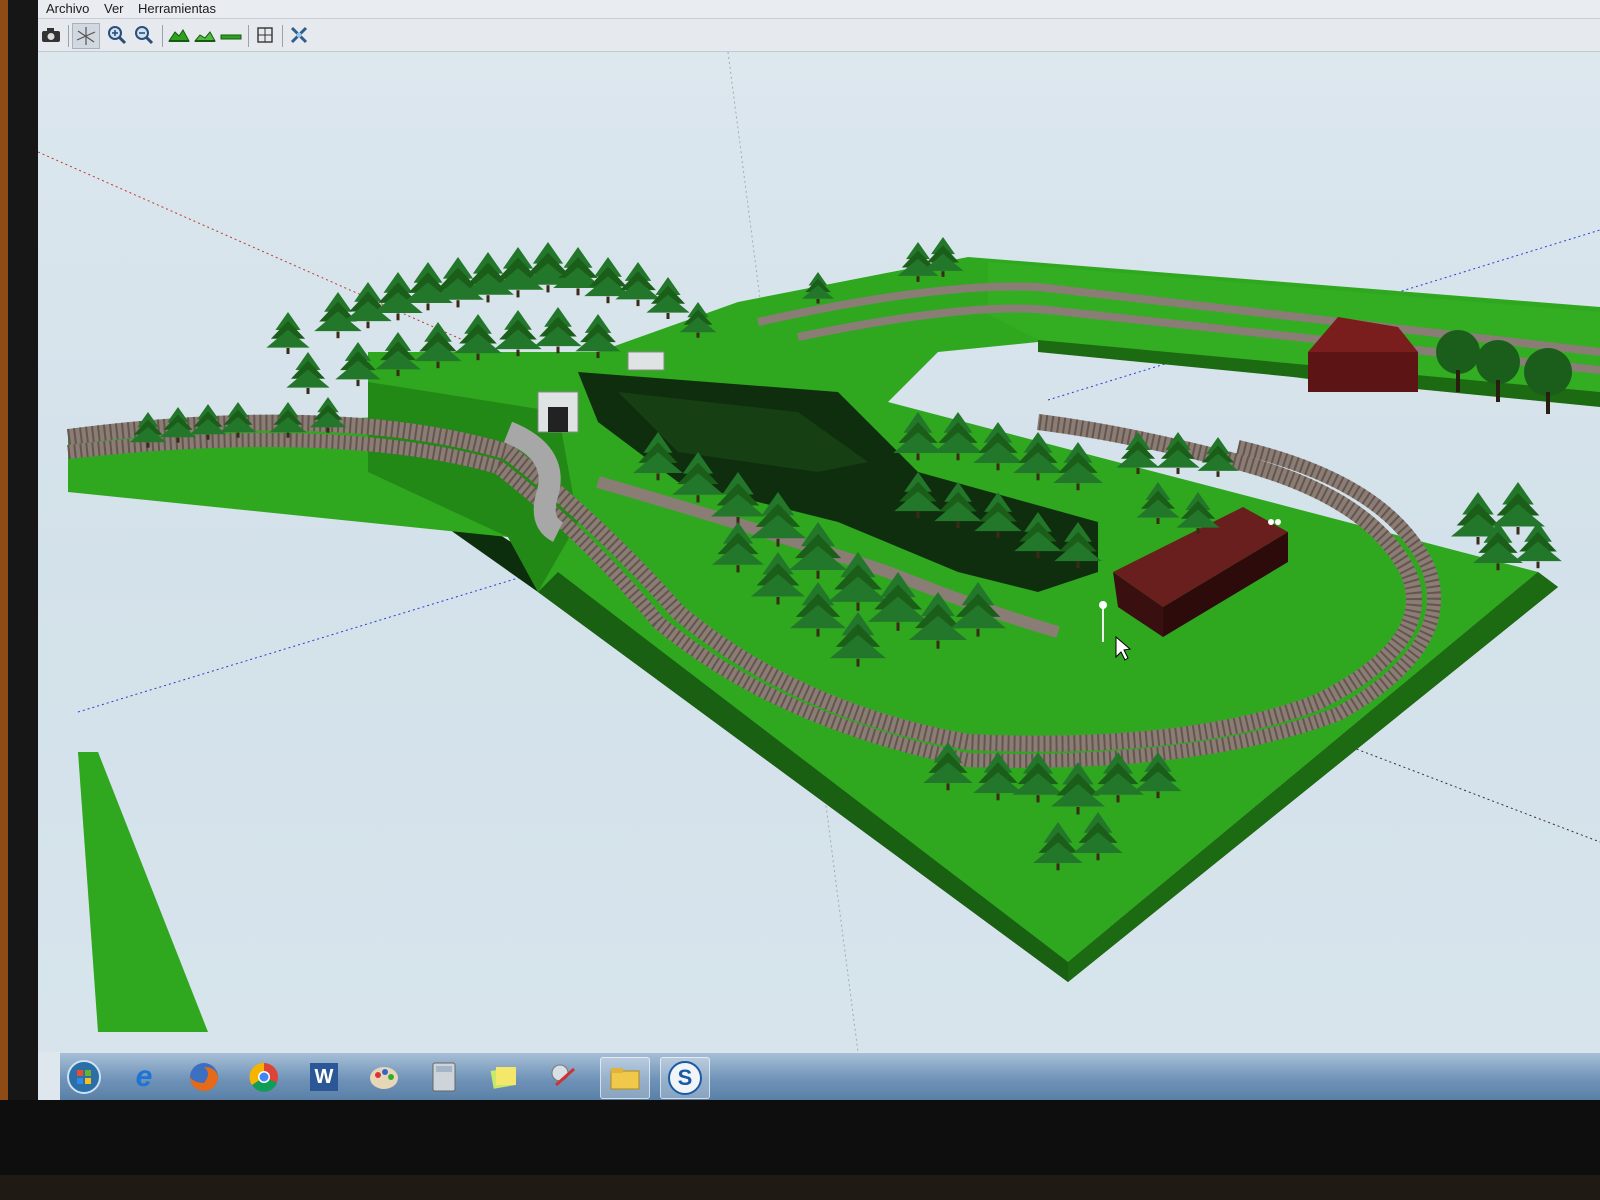 The height and width of the screenshot is (1200, 1600). Describe the element at coordinates (144, 1077) in the screenshot. I see `internet-explorer-icon: e` at that location.